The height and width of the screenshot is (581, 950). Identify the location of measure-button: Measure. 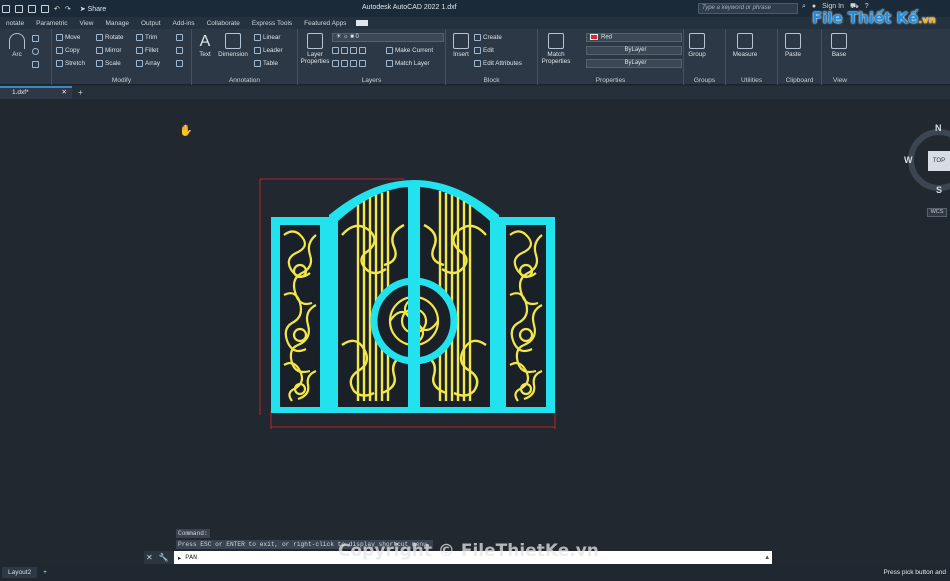
(745, 45).